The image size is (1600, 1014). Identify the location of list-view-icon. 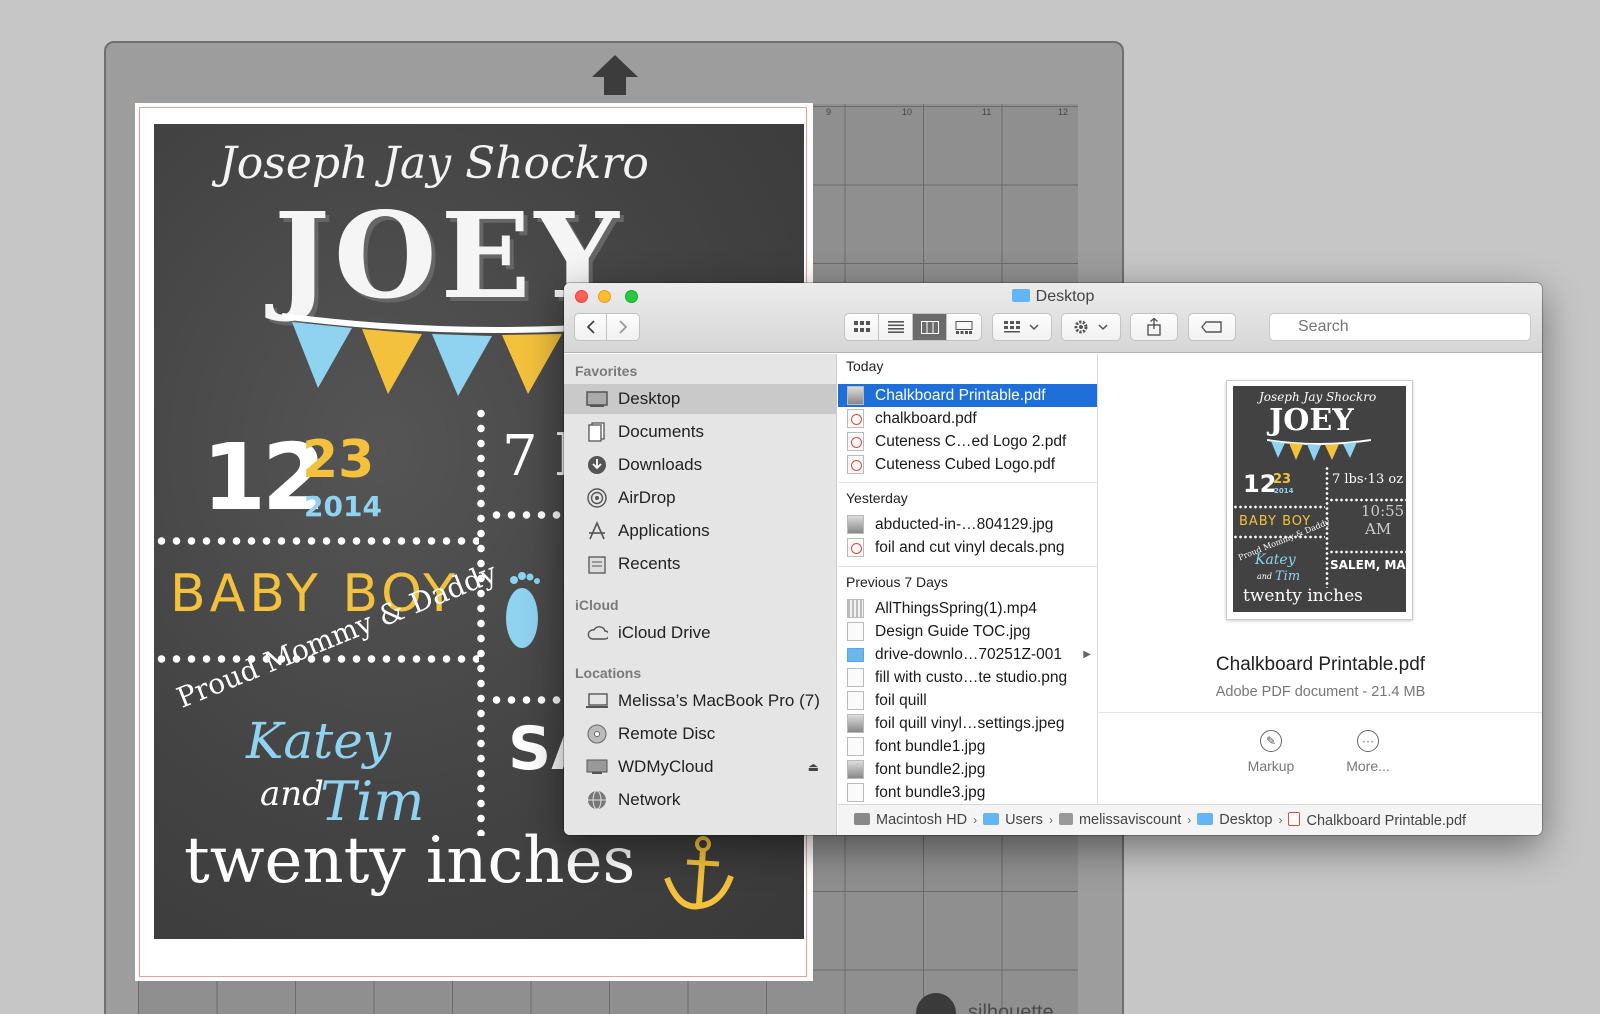
(895, 327).